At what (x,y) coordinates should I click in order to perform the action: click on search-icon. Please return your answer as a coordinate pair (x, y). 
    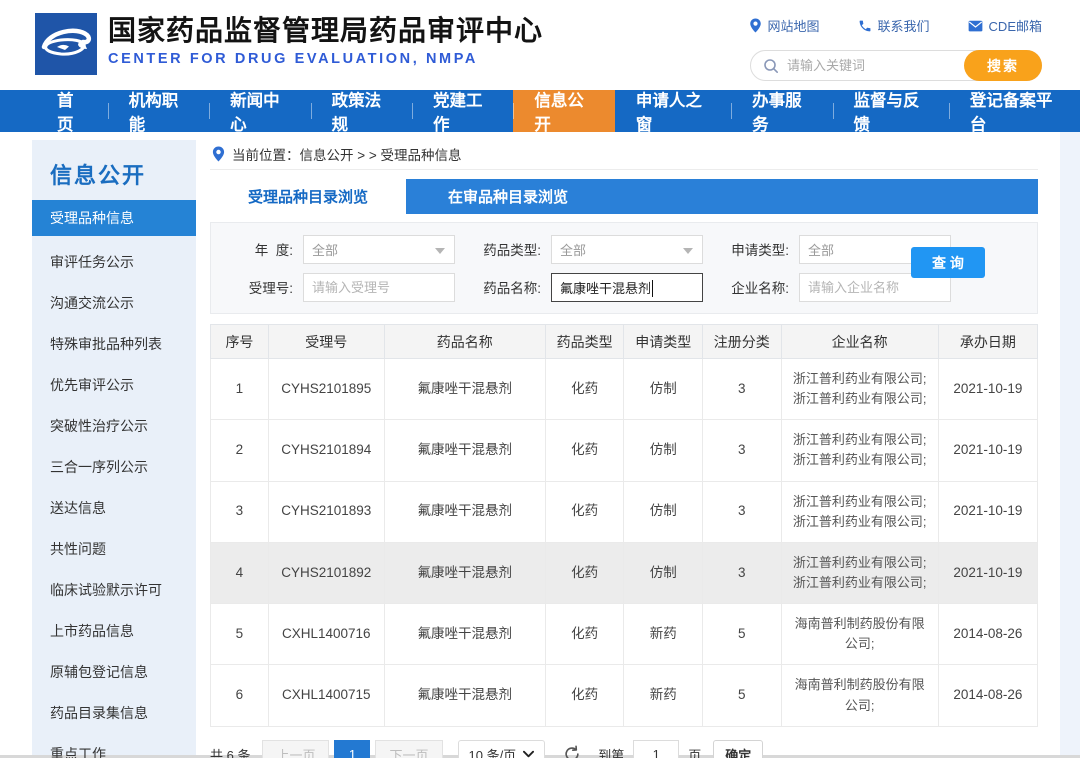
    Looking at the image, I should click on (771, 66).